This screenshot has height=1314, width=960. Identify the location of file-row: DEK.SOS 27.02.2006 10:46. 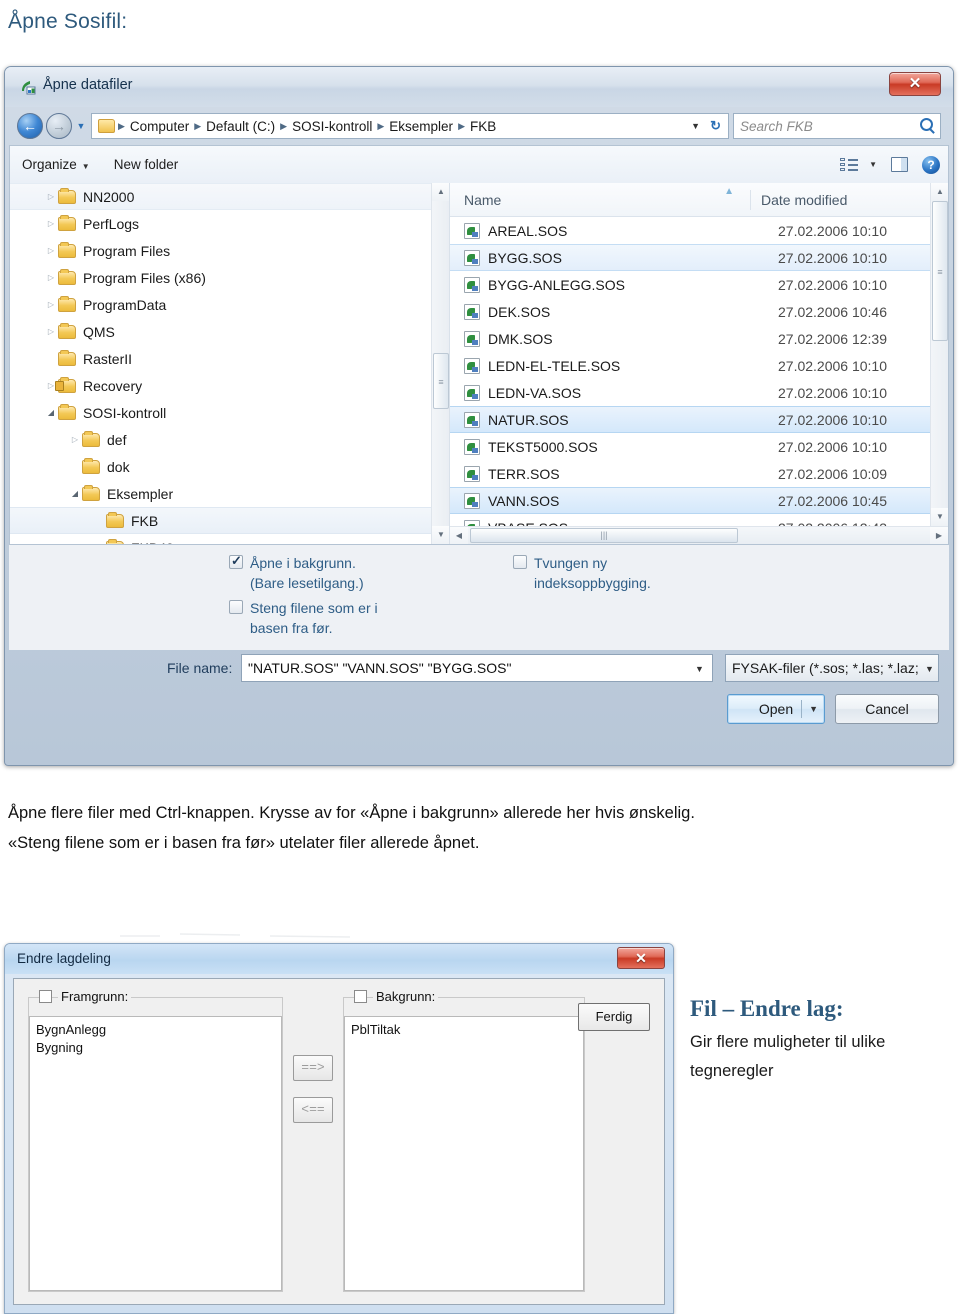
(699, 311).